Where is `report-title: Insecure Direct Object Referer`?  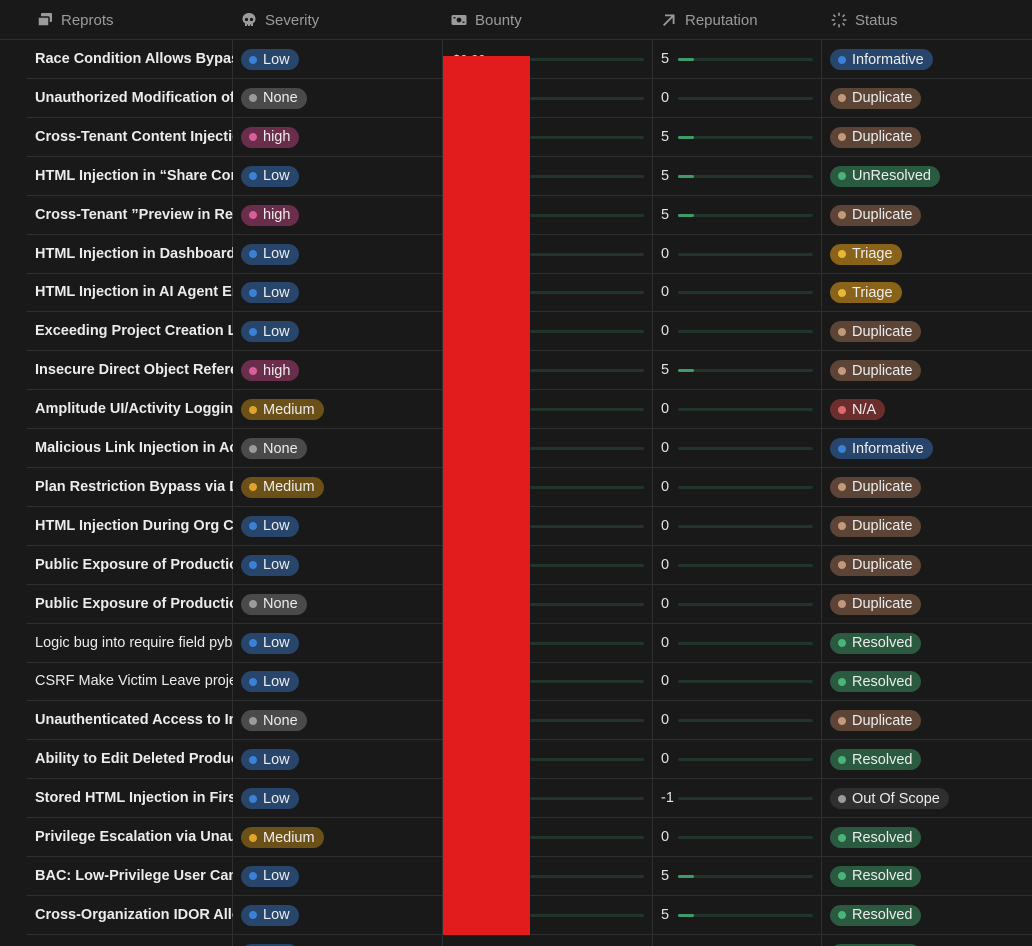
report-title: Insecure Direct Object Referer is located at coordinates (134, 370).